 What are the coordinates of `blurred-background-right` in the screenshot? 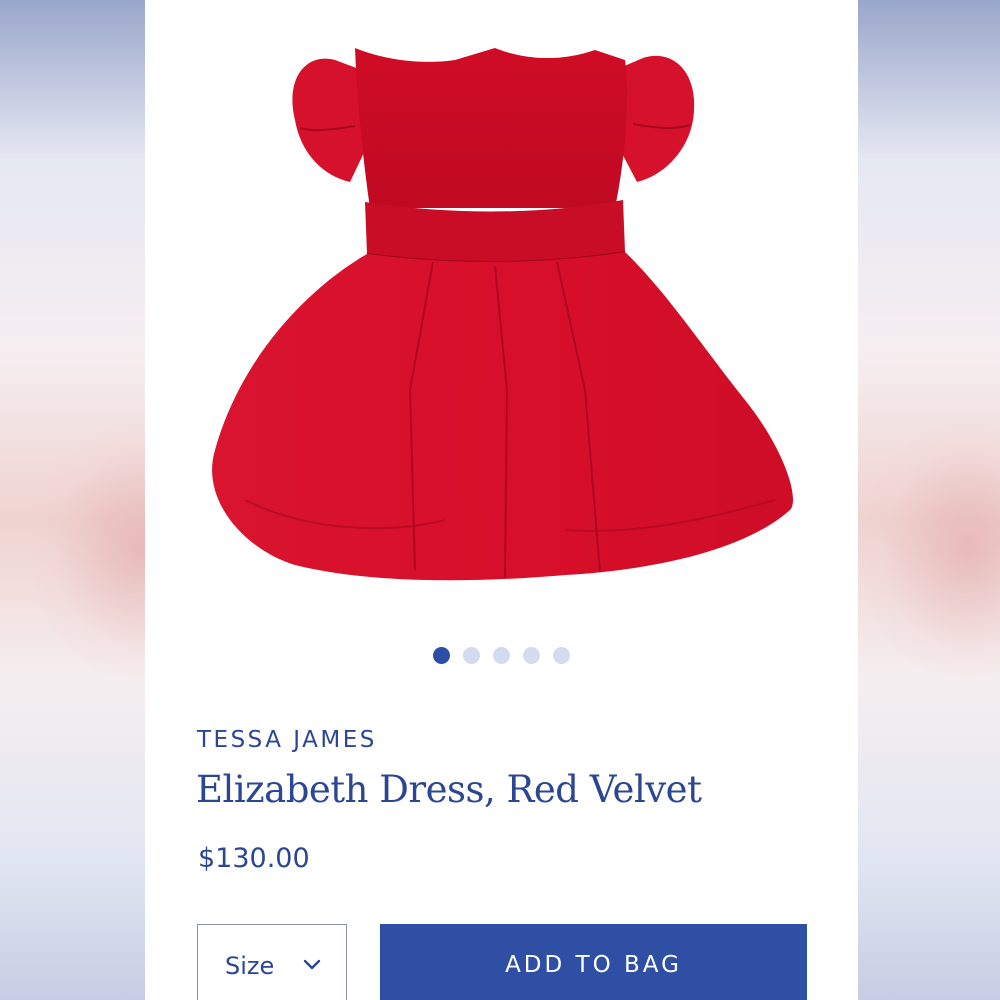 It's located at (929, 500).